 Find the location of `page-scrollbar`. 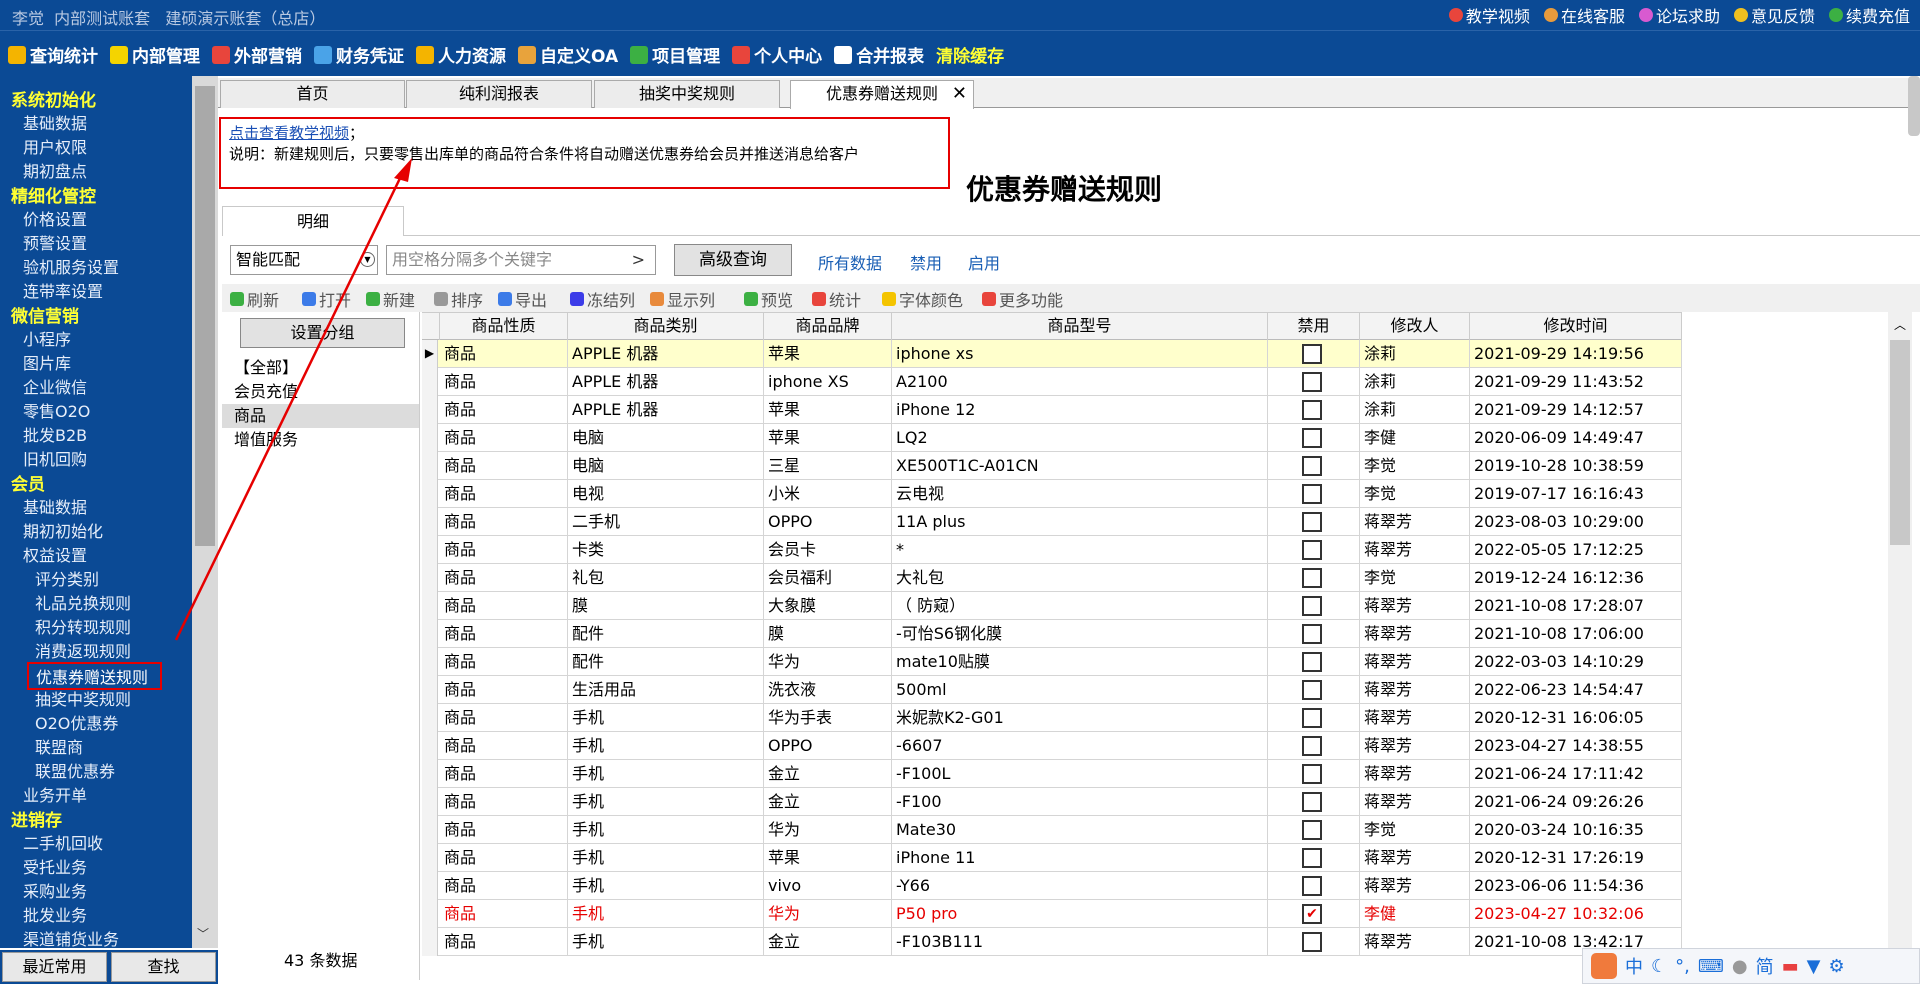

page-scrollbar is located at coordinates (1914, 106).